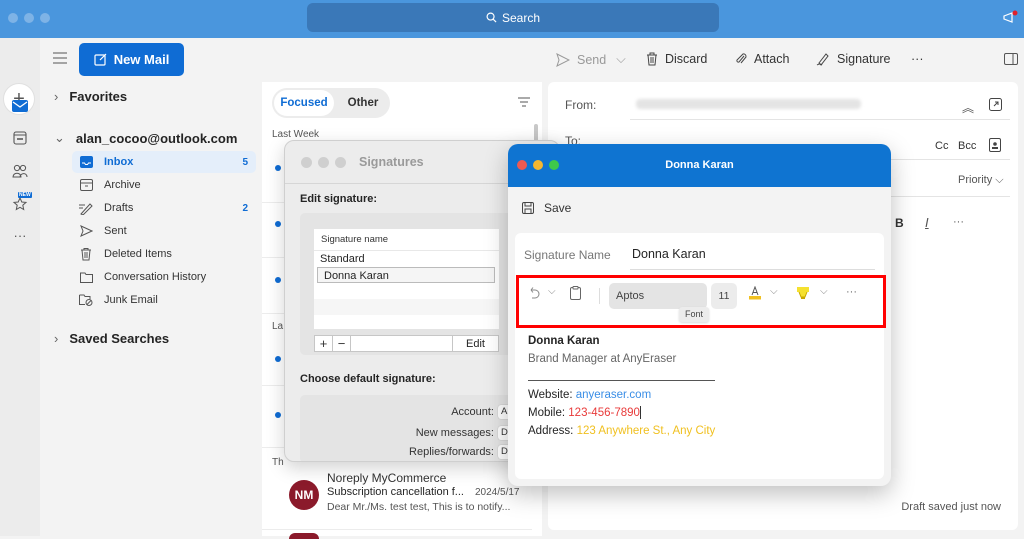  Describe the element at coordinates (339, 199) in the screenshot. I see `edit-signature-heading: Edit signature:` at that location.